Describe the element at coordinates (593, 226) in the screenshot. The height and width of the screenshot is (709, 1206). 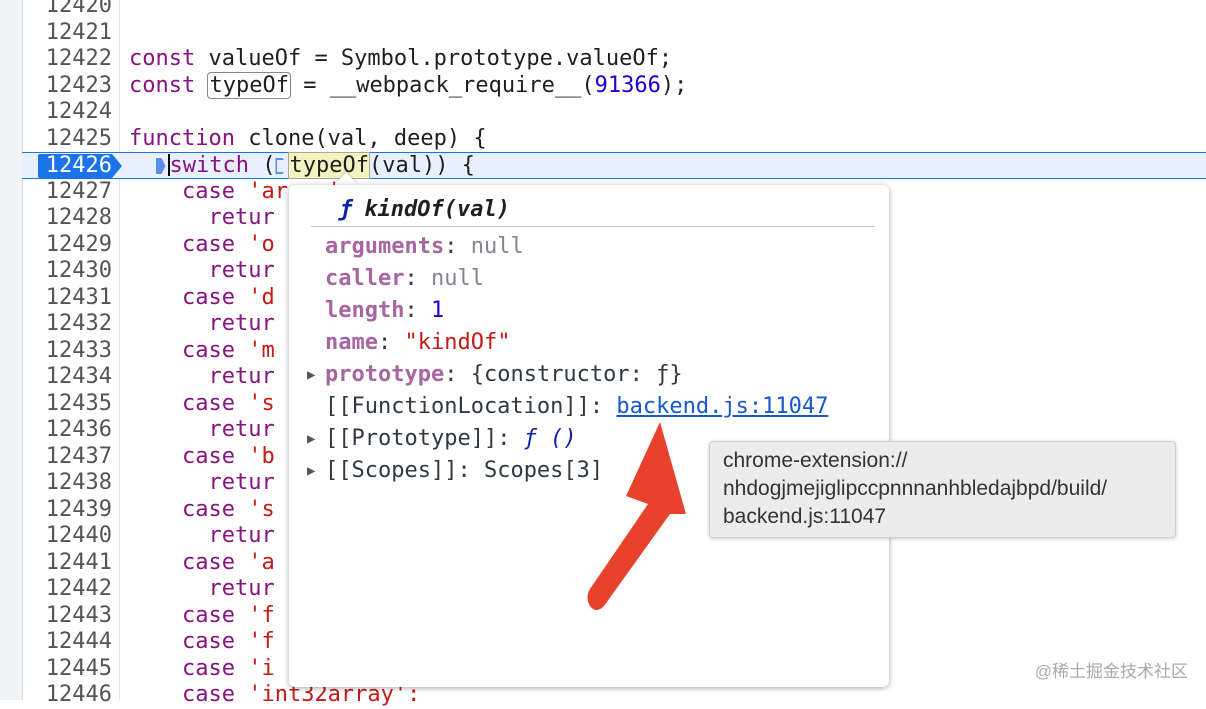
I see `popover-divider` at that location.